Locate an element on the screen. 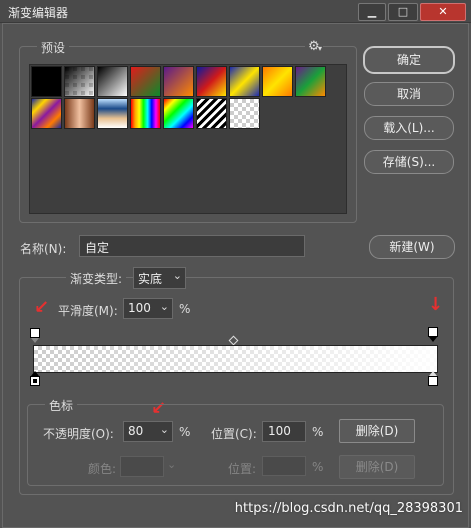 The height and width of the screenshot is (528, 471). title-bar: 渐变编辑器 ▁ □ ✕ is located at coordinates (235, 11).